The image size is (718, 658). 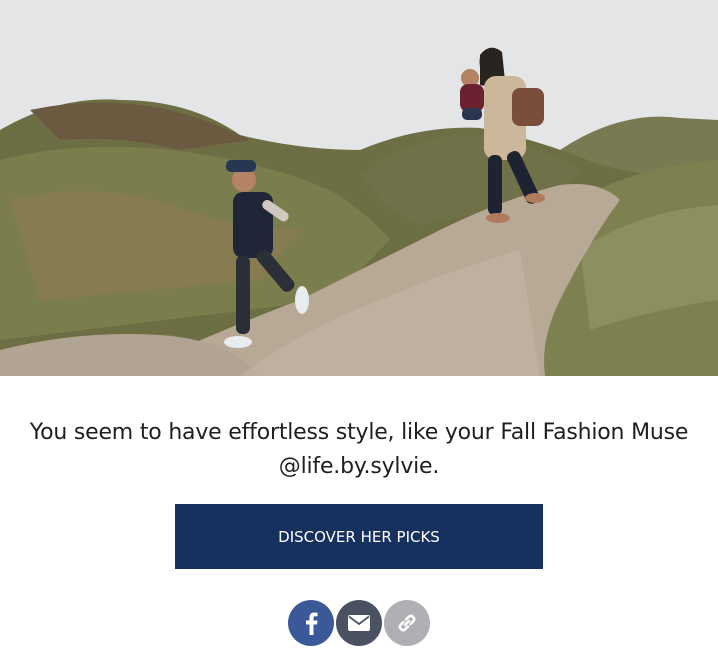 I want to click on copy-link-button, so click(x=407, y=623).